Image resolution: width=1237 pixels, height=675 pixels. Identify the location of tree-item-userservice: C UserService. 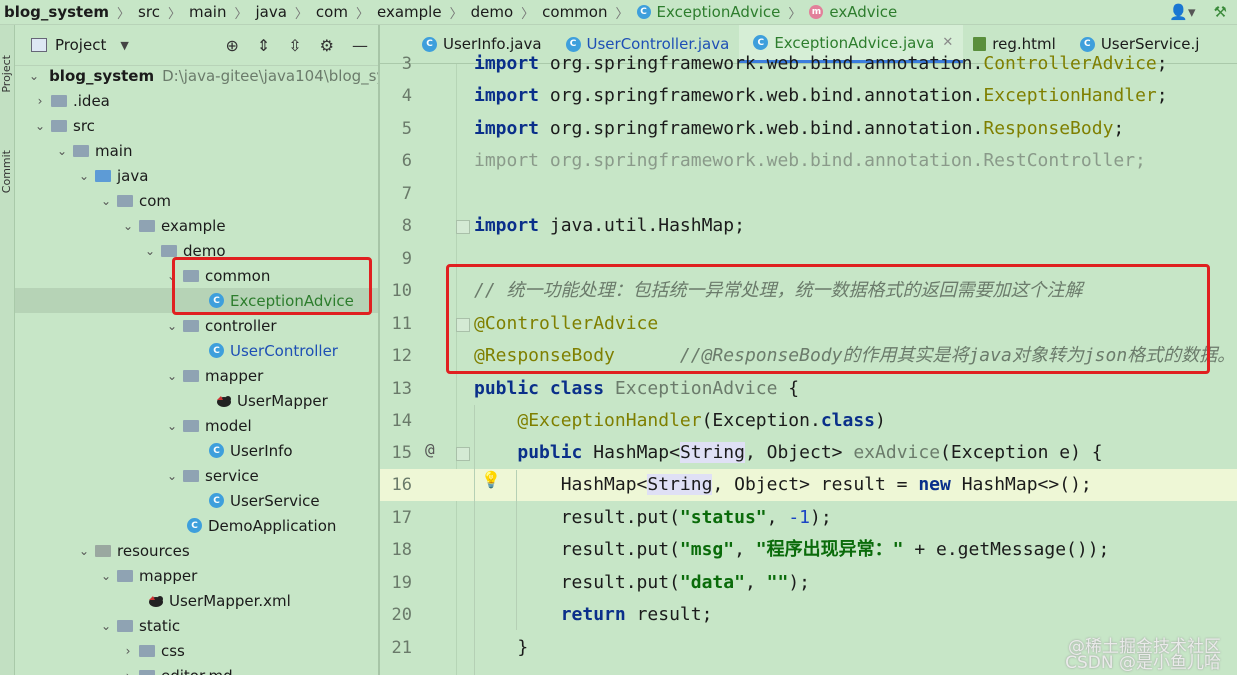
(196, 500).